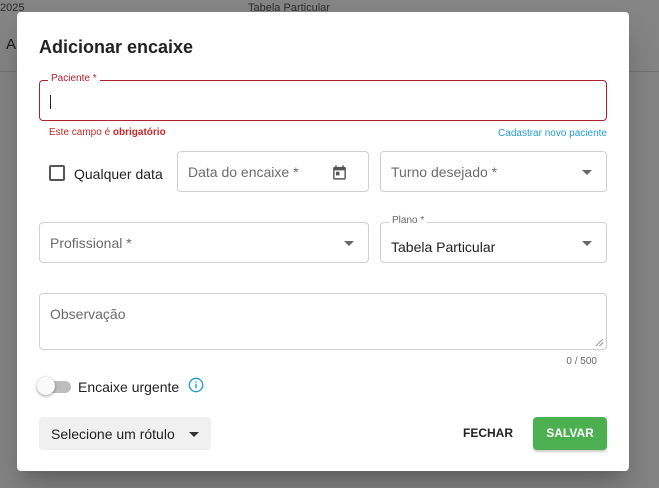  I want to click on close-button: FECHAR, so click(488, 433).